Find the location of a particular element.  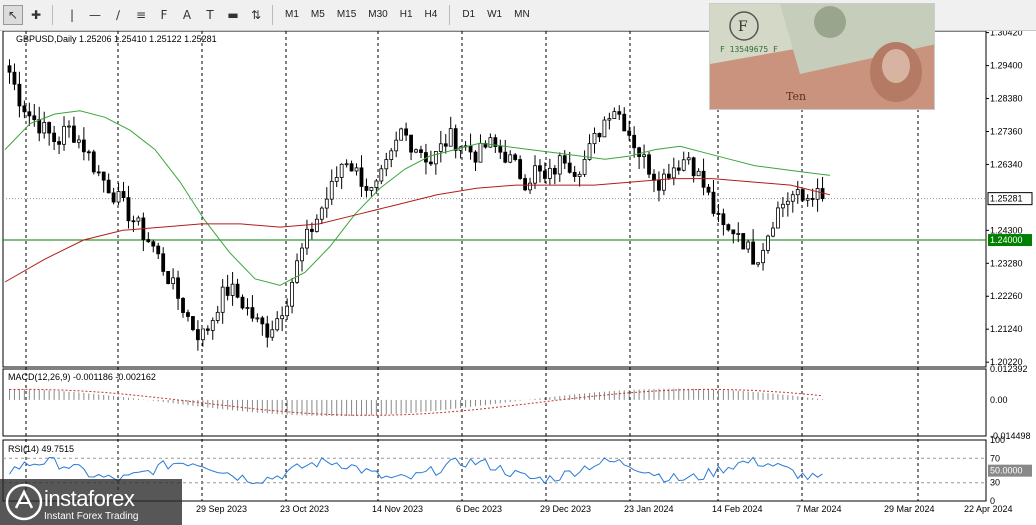

timeframe-m30: M30 is located at coordinates (377, 15).